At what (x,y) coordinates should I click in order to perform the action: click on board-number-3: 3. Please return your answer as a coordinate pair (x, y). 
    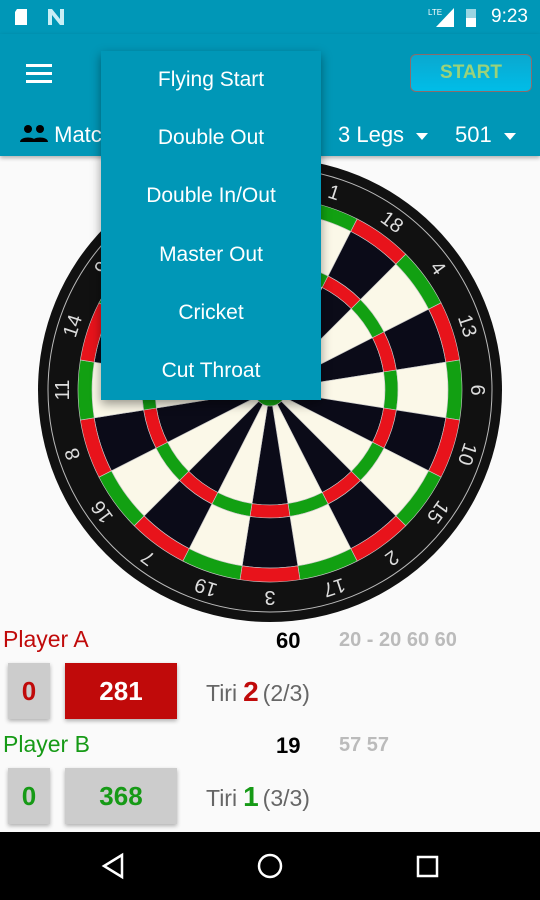
    Looking at the image, I should click on (269, 597).